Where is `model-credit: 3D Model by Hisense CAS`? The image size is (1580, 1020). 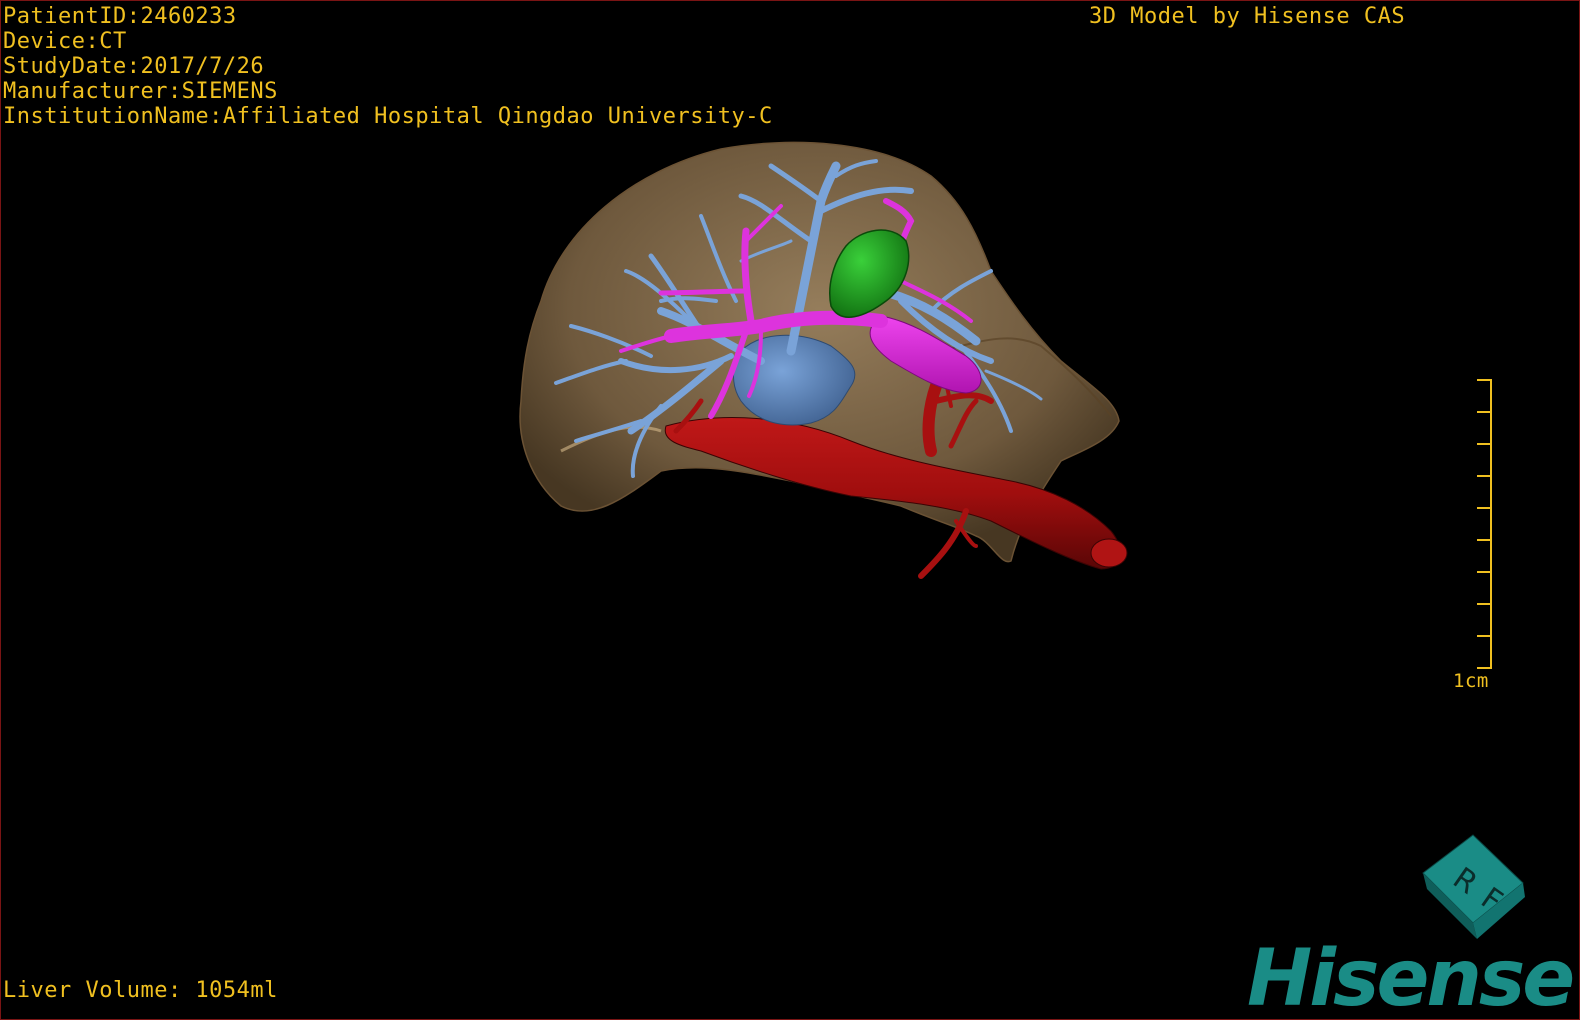
model-credit: 3D Model by Hisense CAS is located at coordinates (1247, 16).